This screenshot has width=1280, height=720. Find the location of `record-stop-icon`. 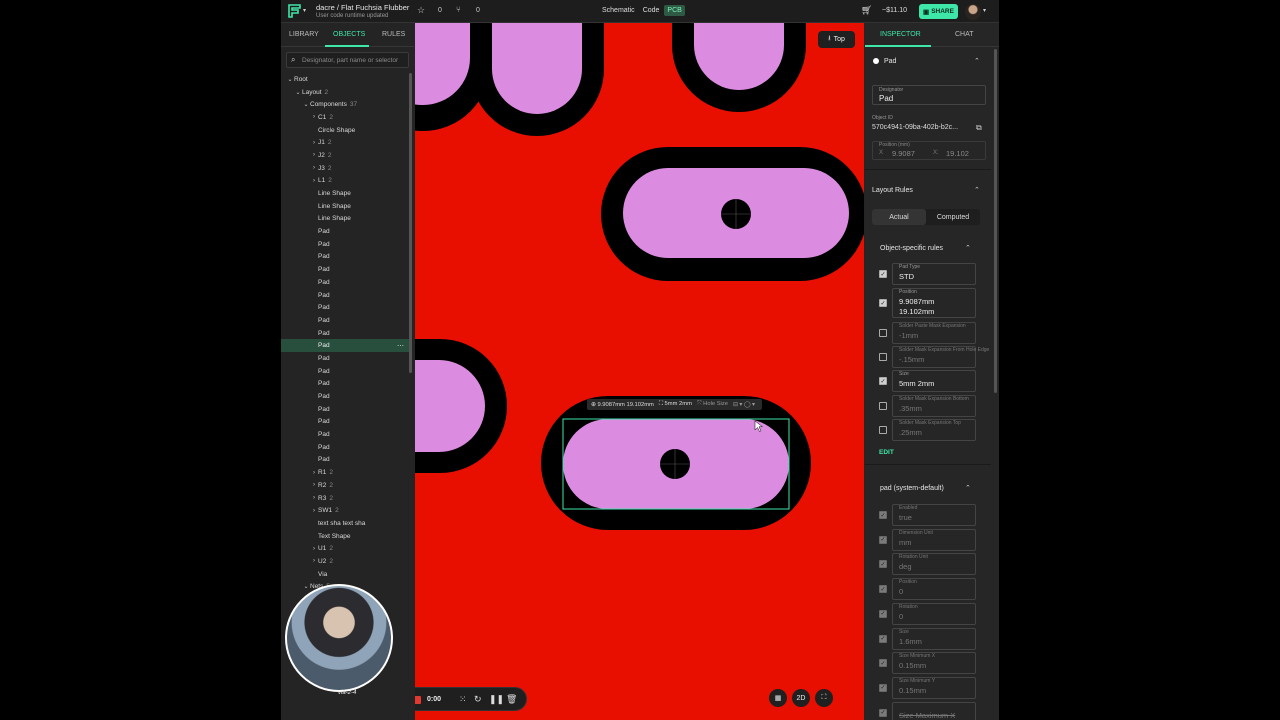

record-stop-icon is located at coordinates (418, 700).